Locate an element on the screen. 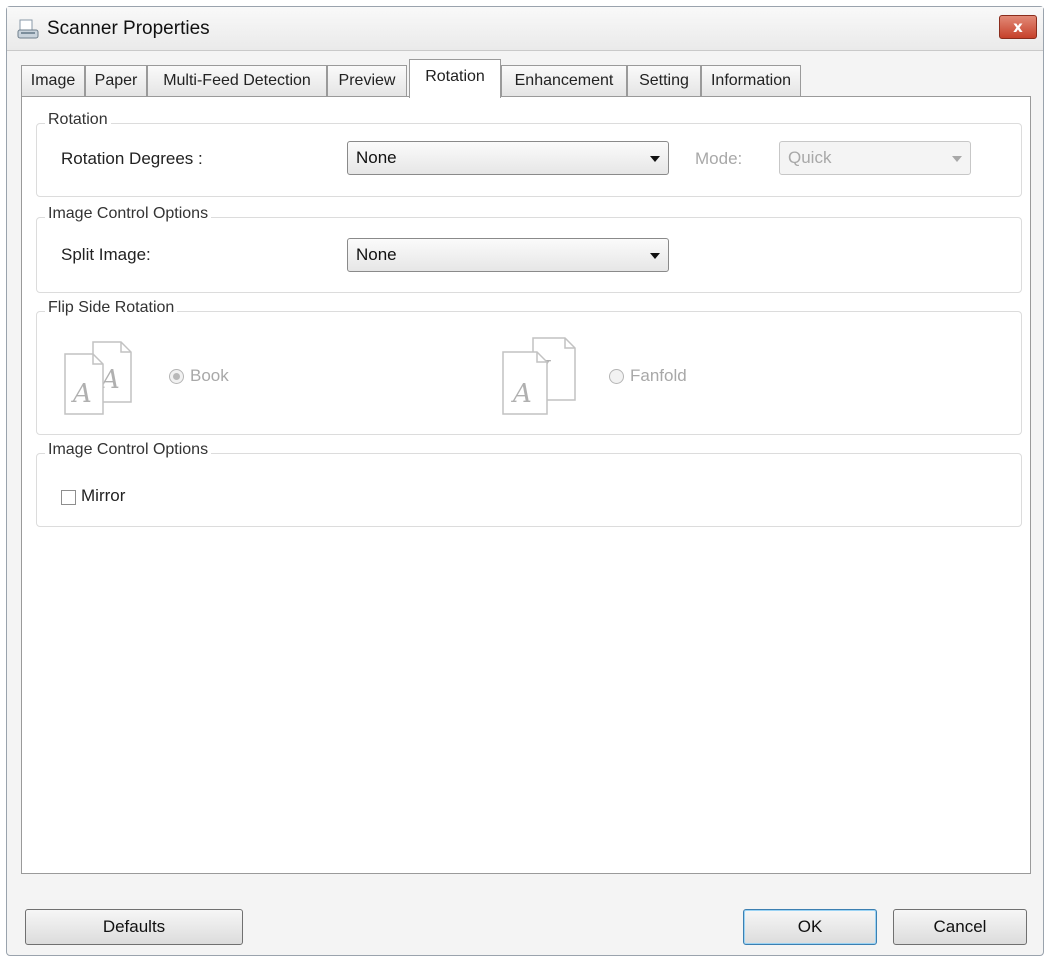  mode-select: Quick is located at coordinates (875, 158).